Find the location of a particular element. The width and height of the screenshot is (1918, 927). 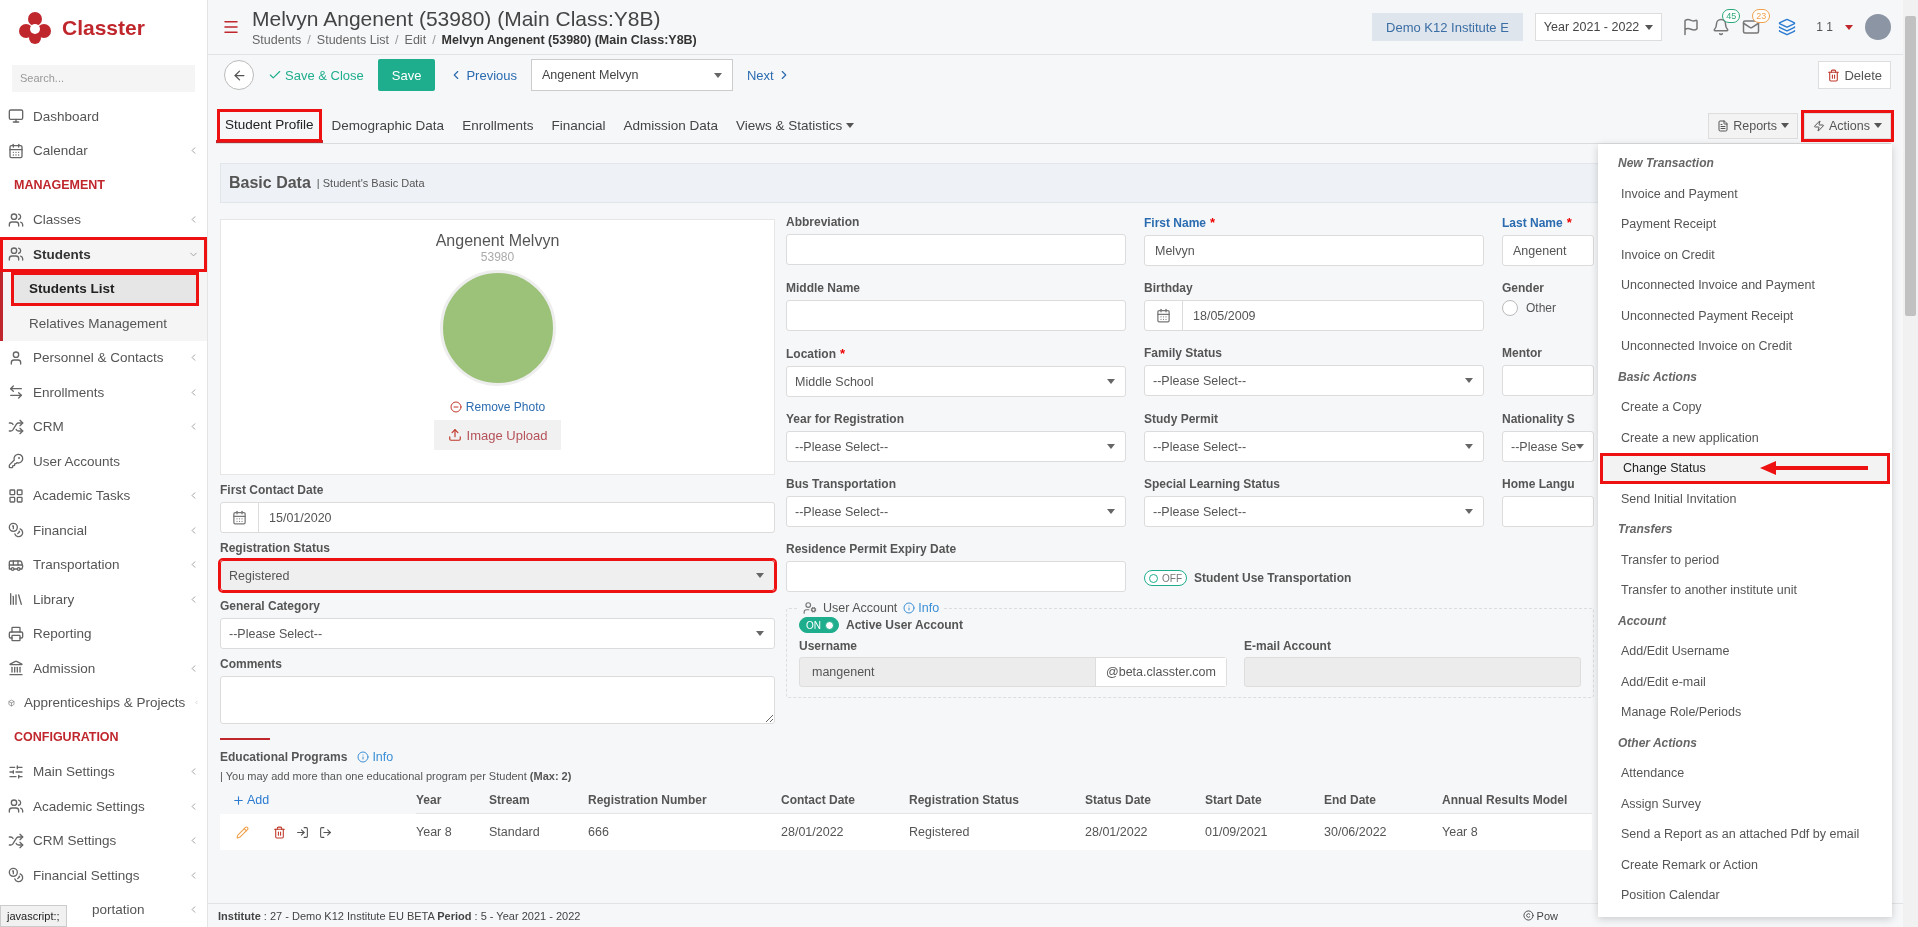

sidebar-item: Financial Settings is located at coordinates (103, 875).